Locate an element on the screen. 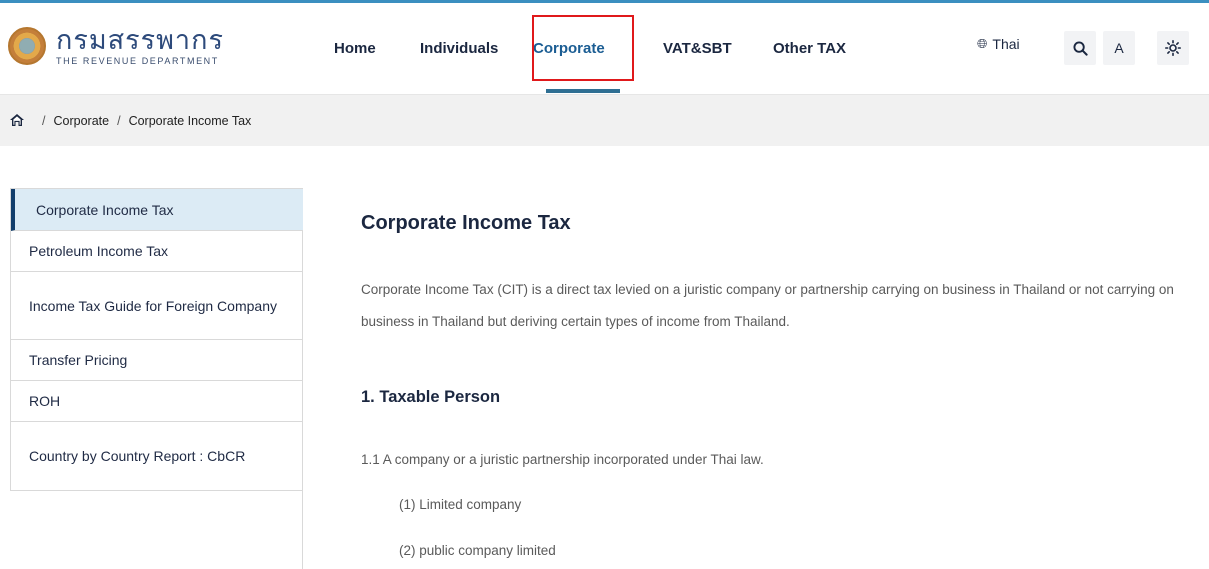  sidebar-item-label: Income Tax Guide for Foreign Company is located at coordinates (153, 305).